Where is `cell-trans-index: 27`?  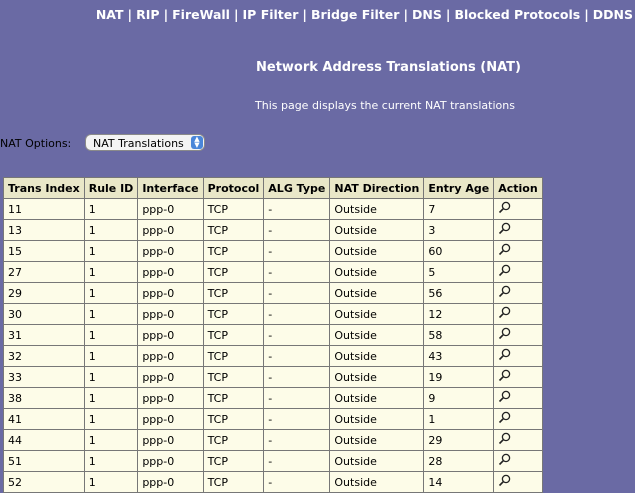
cell-trans-index: 27 is located at coordinates (44, 272).